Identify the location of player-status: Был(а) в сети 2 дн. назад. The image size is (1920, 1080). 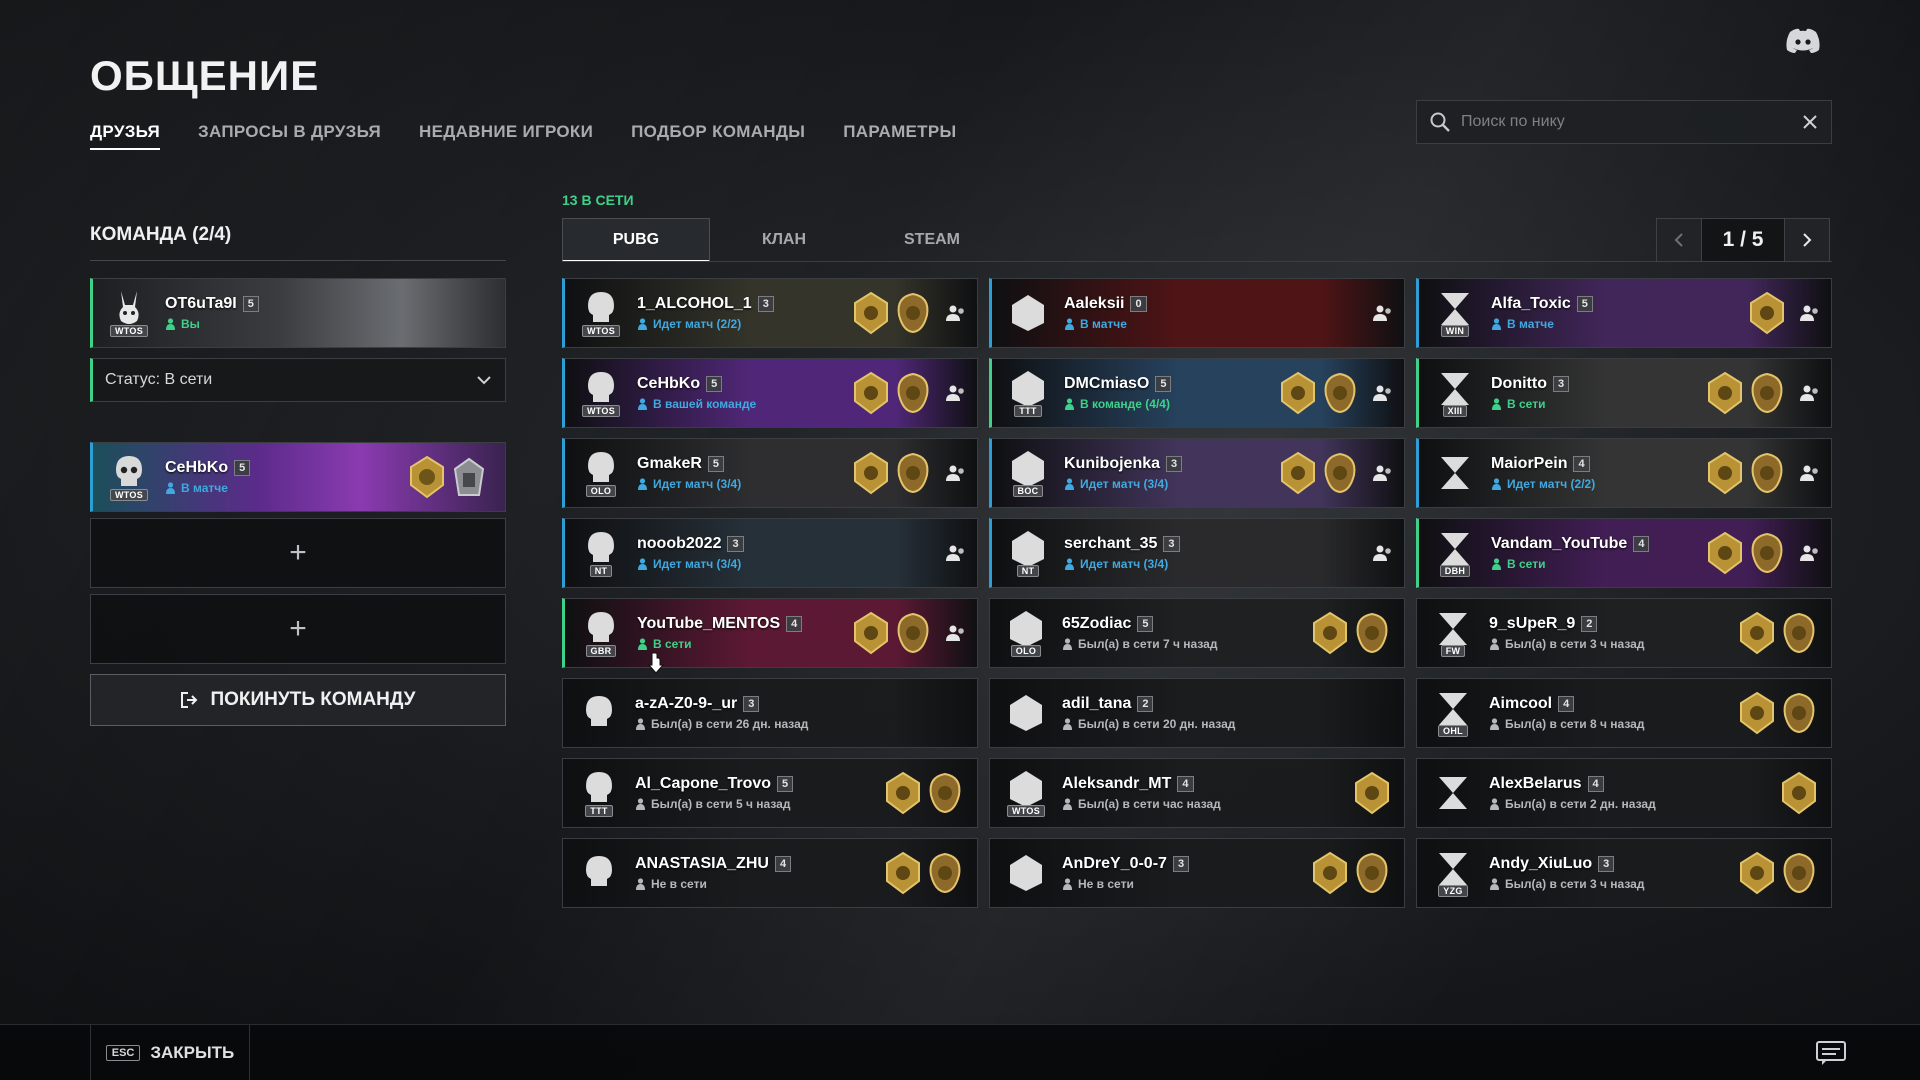
(1572, 804).